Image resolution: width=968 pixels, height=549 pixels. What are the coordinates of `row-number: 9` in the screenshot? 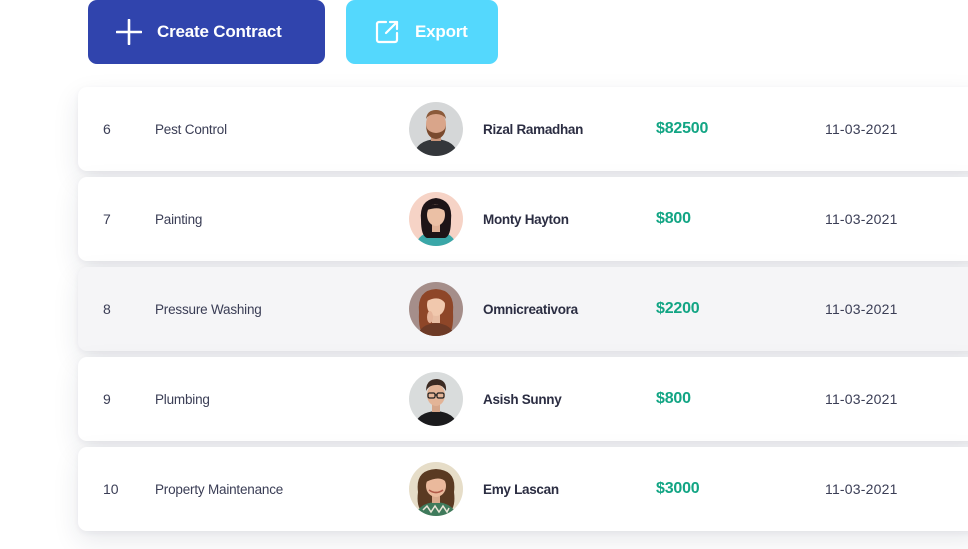 It's located at (107, 399).